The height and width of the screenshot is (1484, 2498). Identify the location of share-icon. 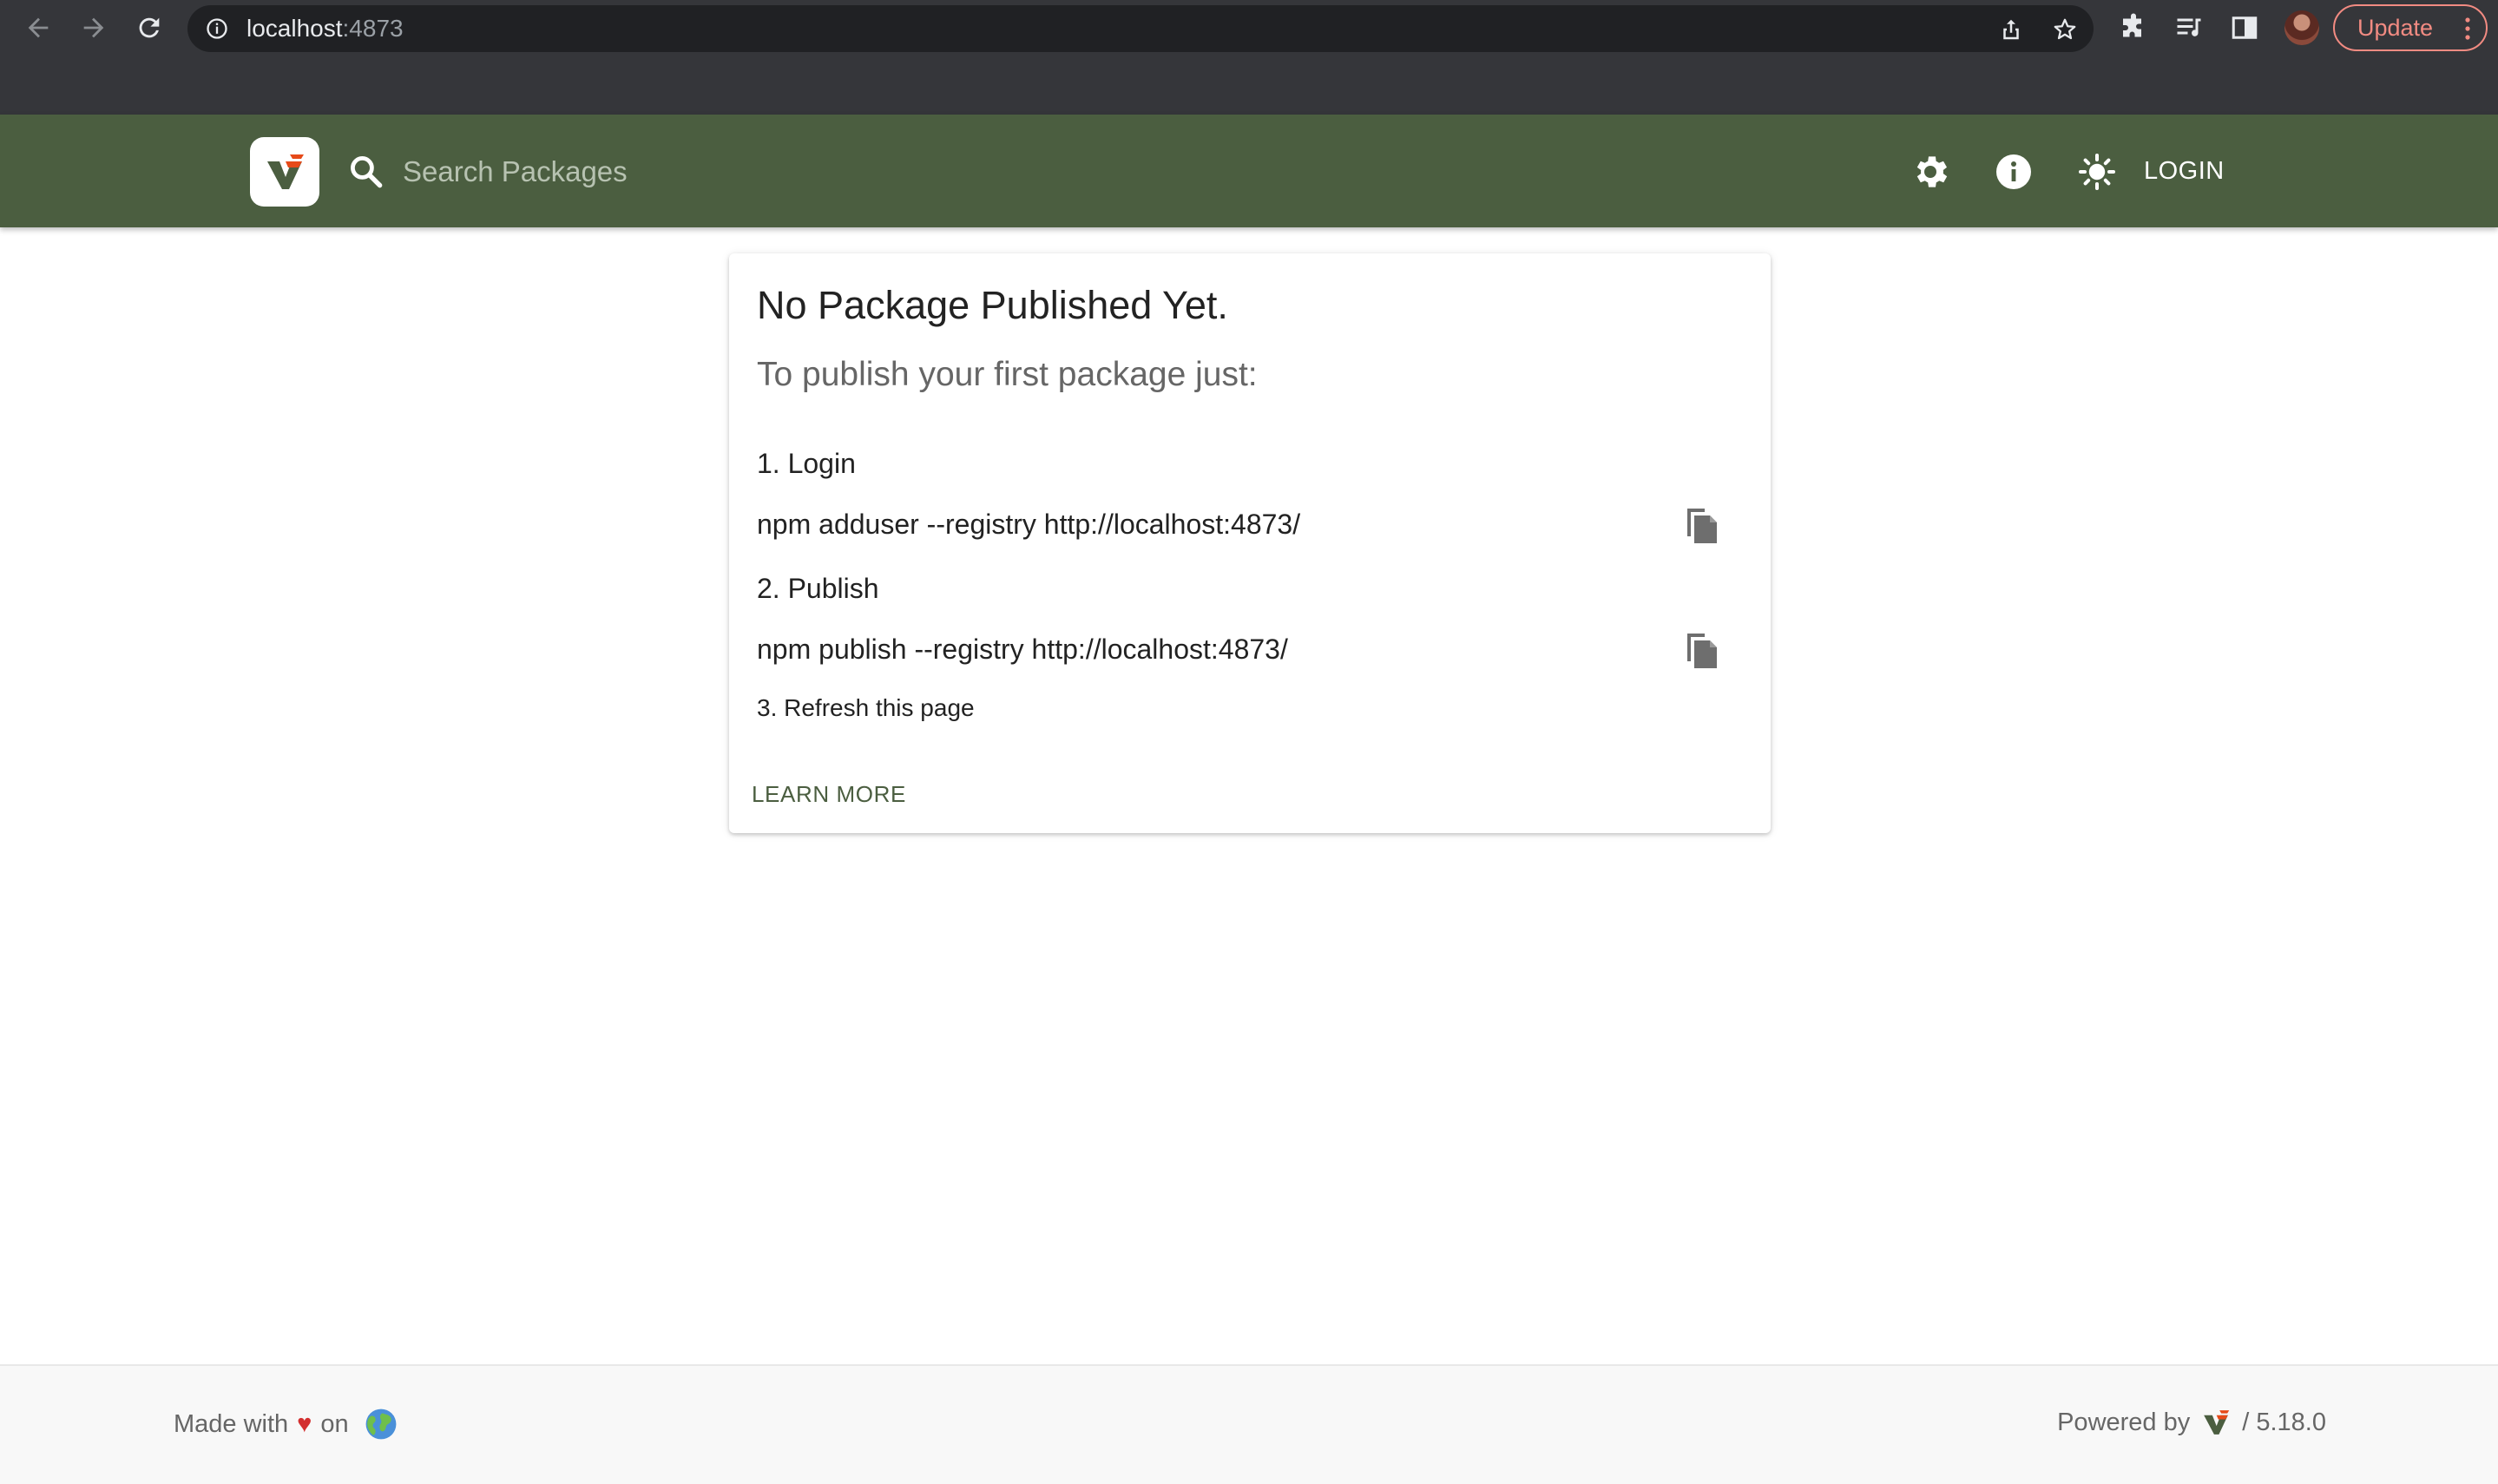
(2011, 30).